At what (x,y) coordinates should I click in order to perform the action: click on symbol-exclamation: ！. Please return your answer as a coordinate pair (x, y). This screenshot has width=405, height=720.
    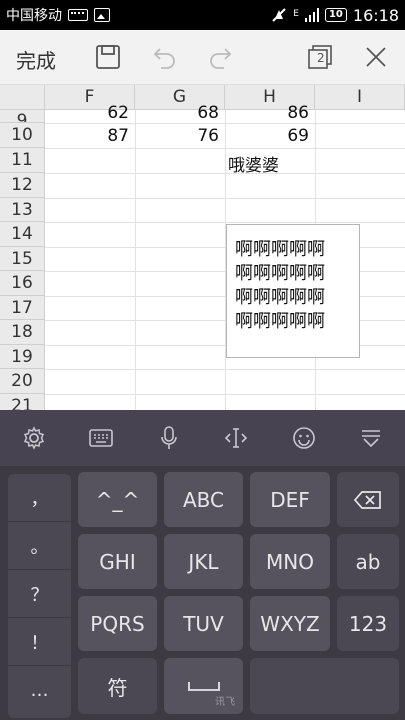
    Looking at the image, I should click on (39, 642).